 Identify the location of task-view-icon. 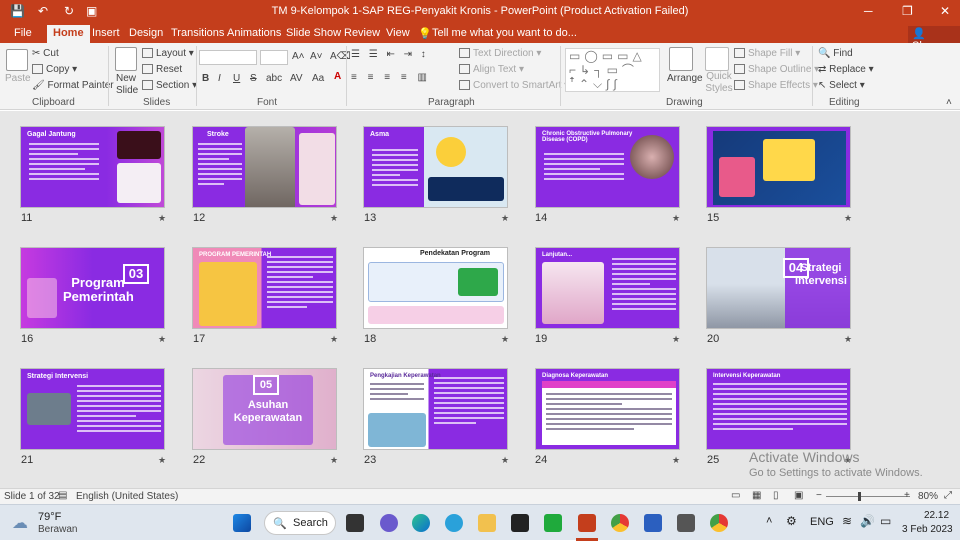
(355, 523).